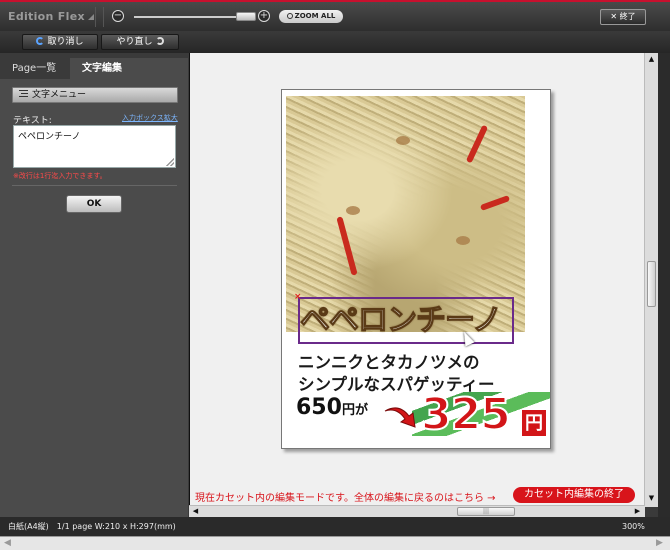 The height and width of the screenshot is (550, 670). Describe the element at coordinates (315, 16) in the screenshot. I see `zoom-all-label: ZOOM ALL` at that location.